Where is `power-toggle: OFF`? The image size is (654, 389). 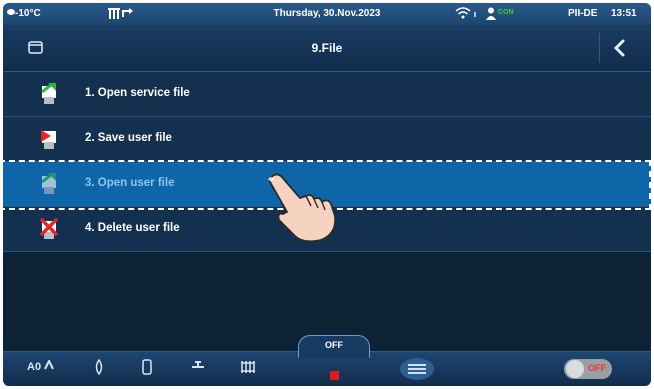
power-toggle: OFF is located at coordinates (588, 369).